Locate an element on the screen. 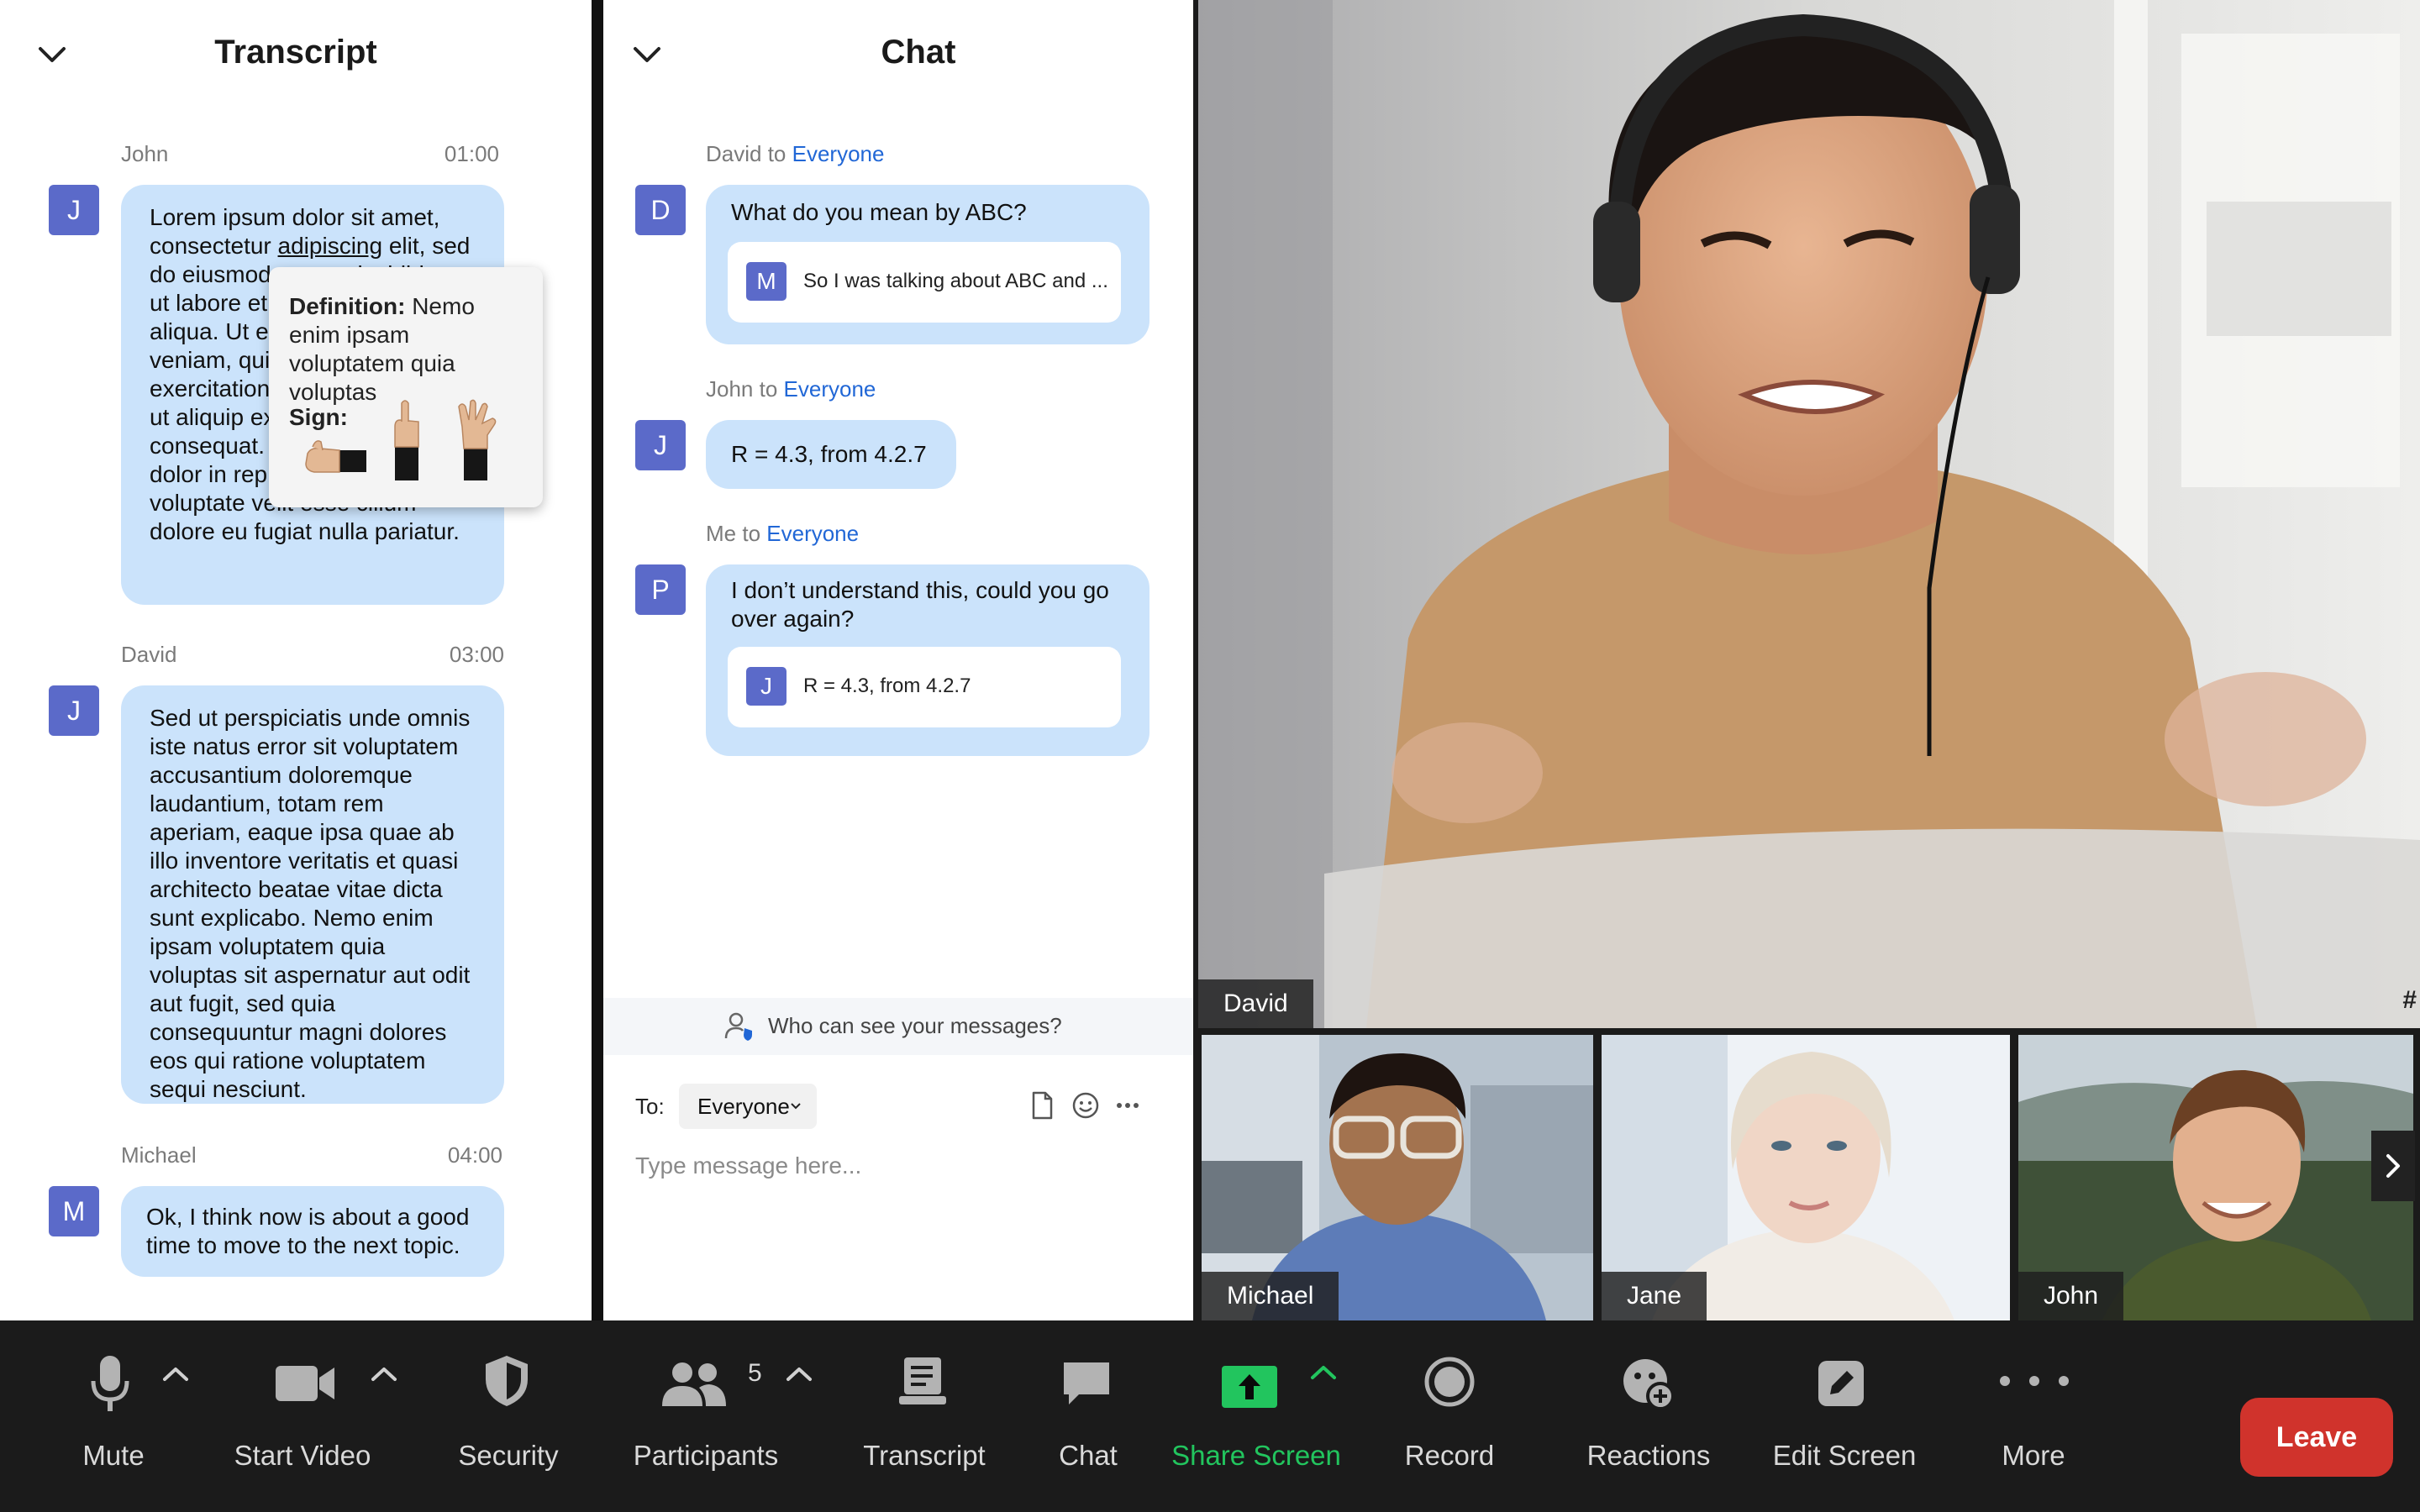  record-icon is located at coordinates (1449, 1382).